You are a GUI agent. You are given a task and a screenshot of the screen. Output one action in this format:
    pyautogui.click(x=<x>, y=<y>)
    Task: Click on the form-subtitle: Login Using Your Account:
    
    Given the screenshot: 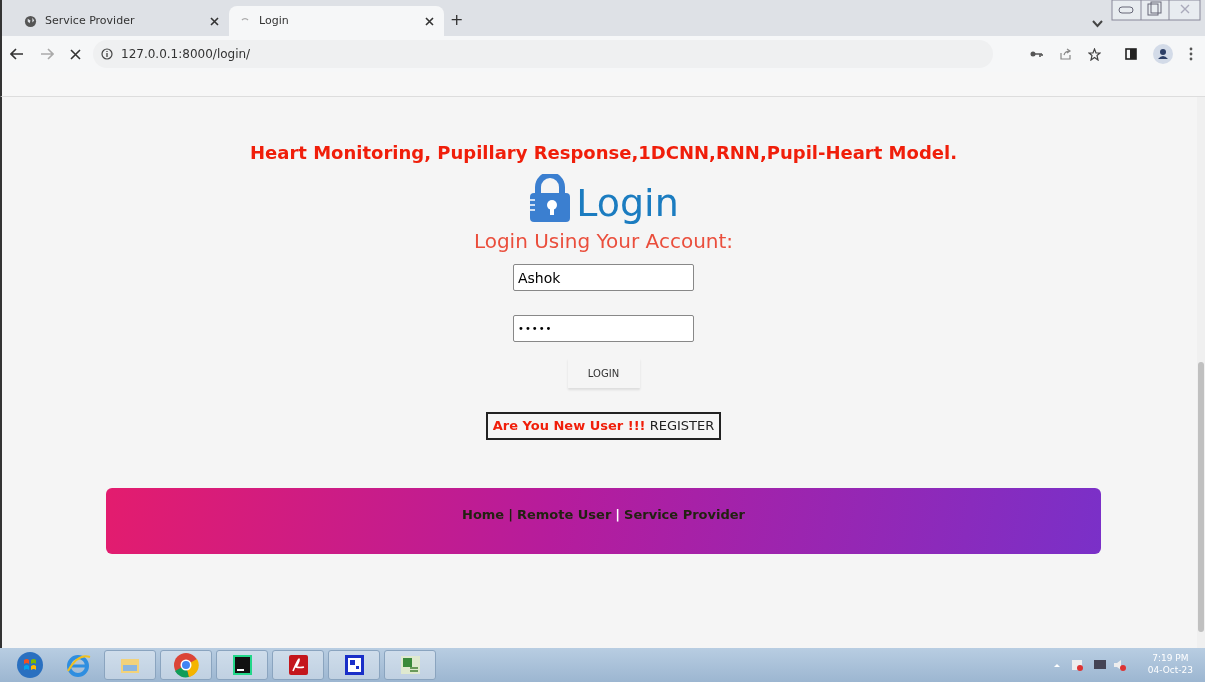 What is the action you would take?
    pyautogui.click(x=603, y=241)
    